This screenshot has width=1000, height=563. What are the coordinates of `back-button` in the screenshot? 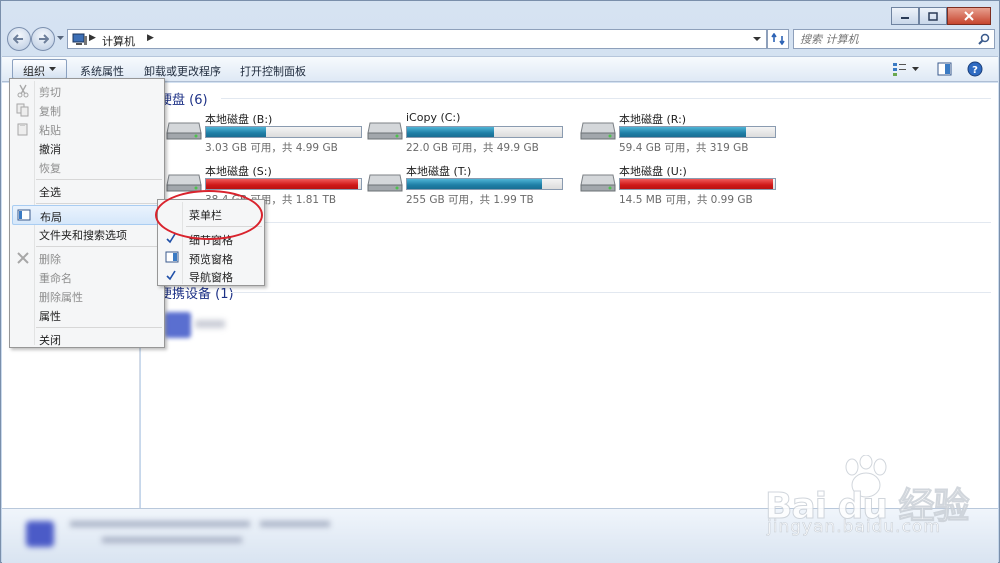 It's located at (19, 39).